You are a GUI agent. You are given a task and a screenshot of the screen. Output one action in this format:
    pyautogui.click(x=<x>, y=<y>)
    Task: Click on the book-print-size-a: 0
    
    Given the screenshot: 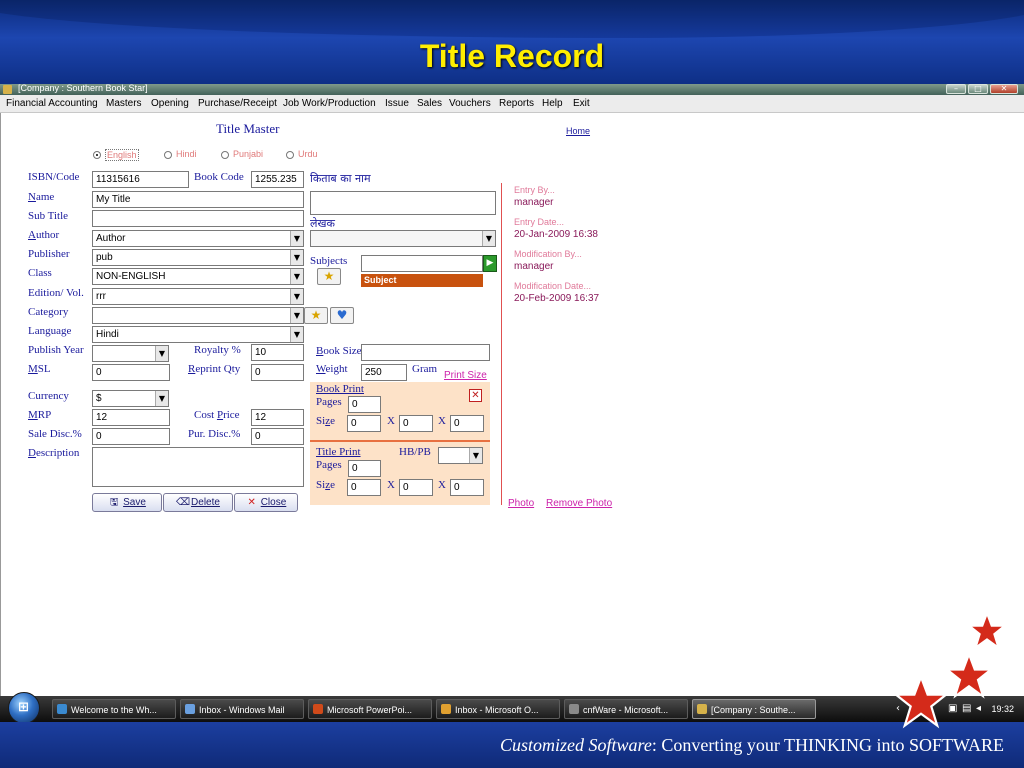 What is the action you would take?
    pyautogui.click(x=364, y=423)
    